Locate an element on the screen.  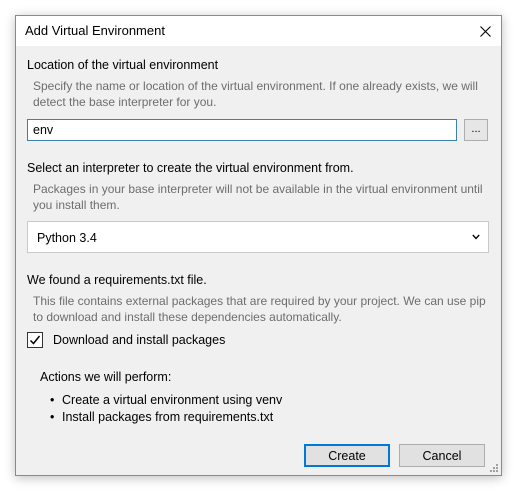
close-icon is located at coordinates (485, 31).